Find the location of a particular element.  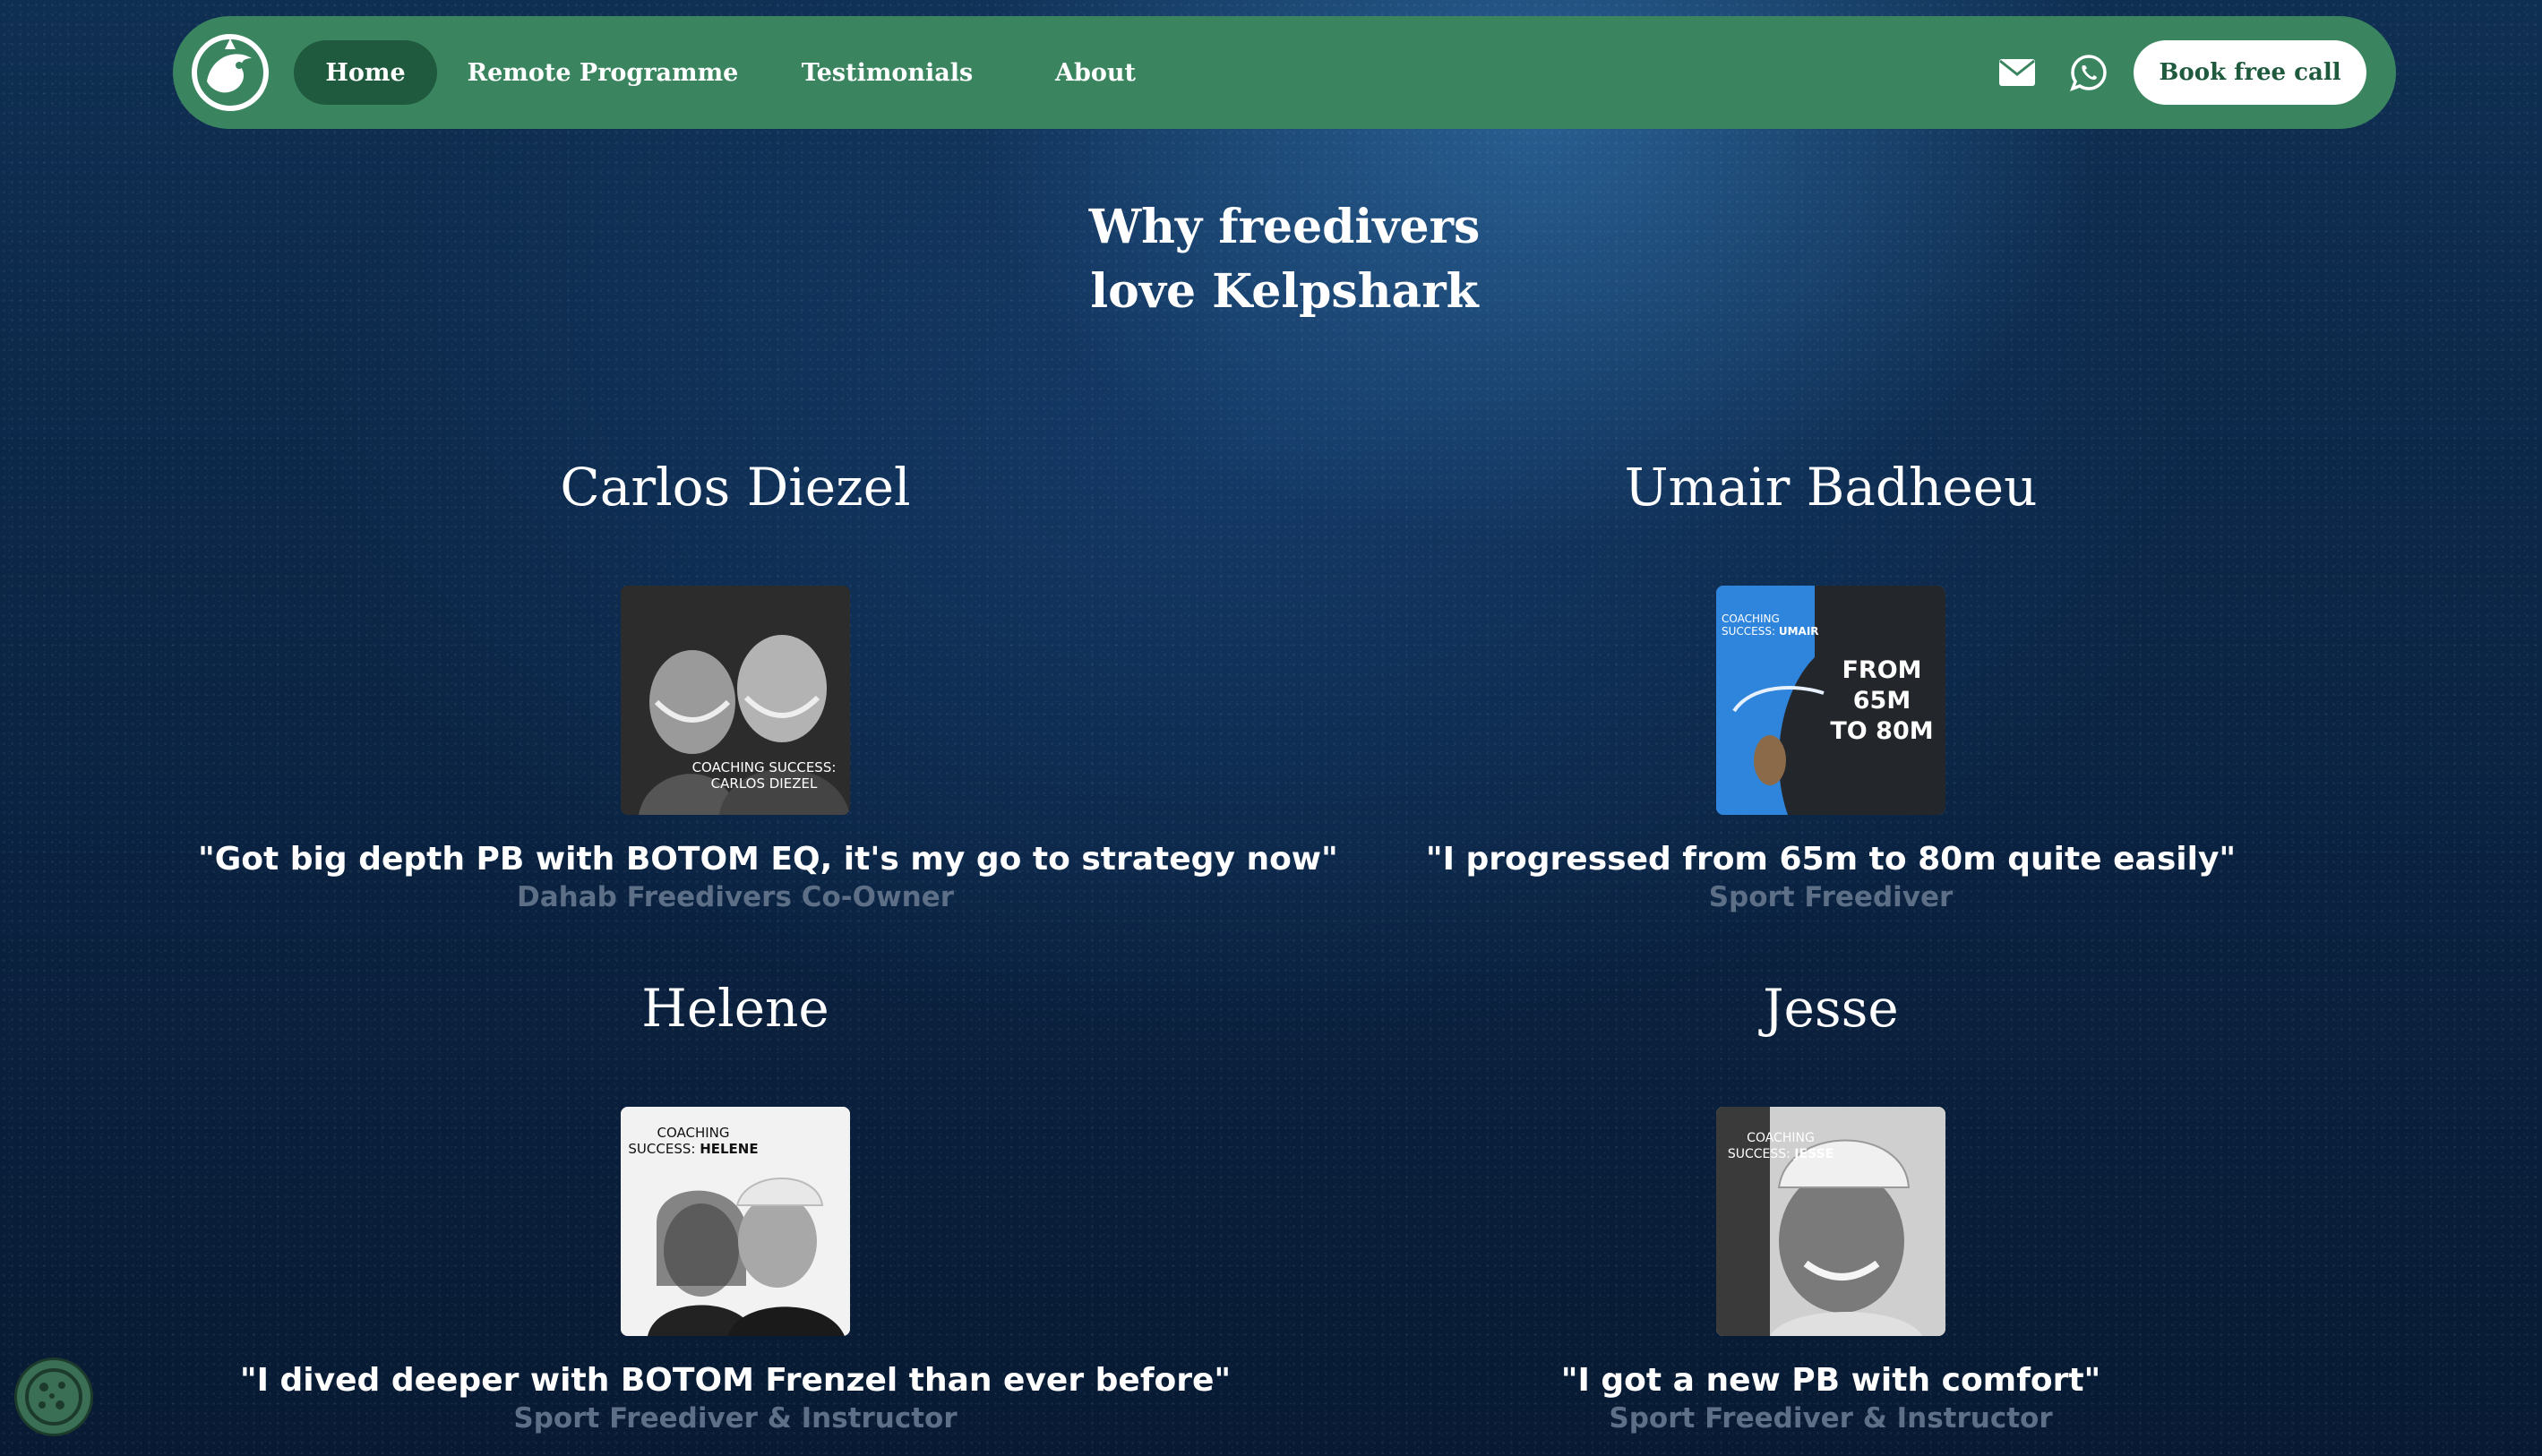

photo-caption: COACHING SUCCESS: HELENE is located at coordinates (693, 1141).